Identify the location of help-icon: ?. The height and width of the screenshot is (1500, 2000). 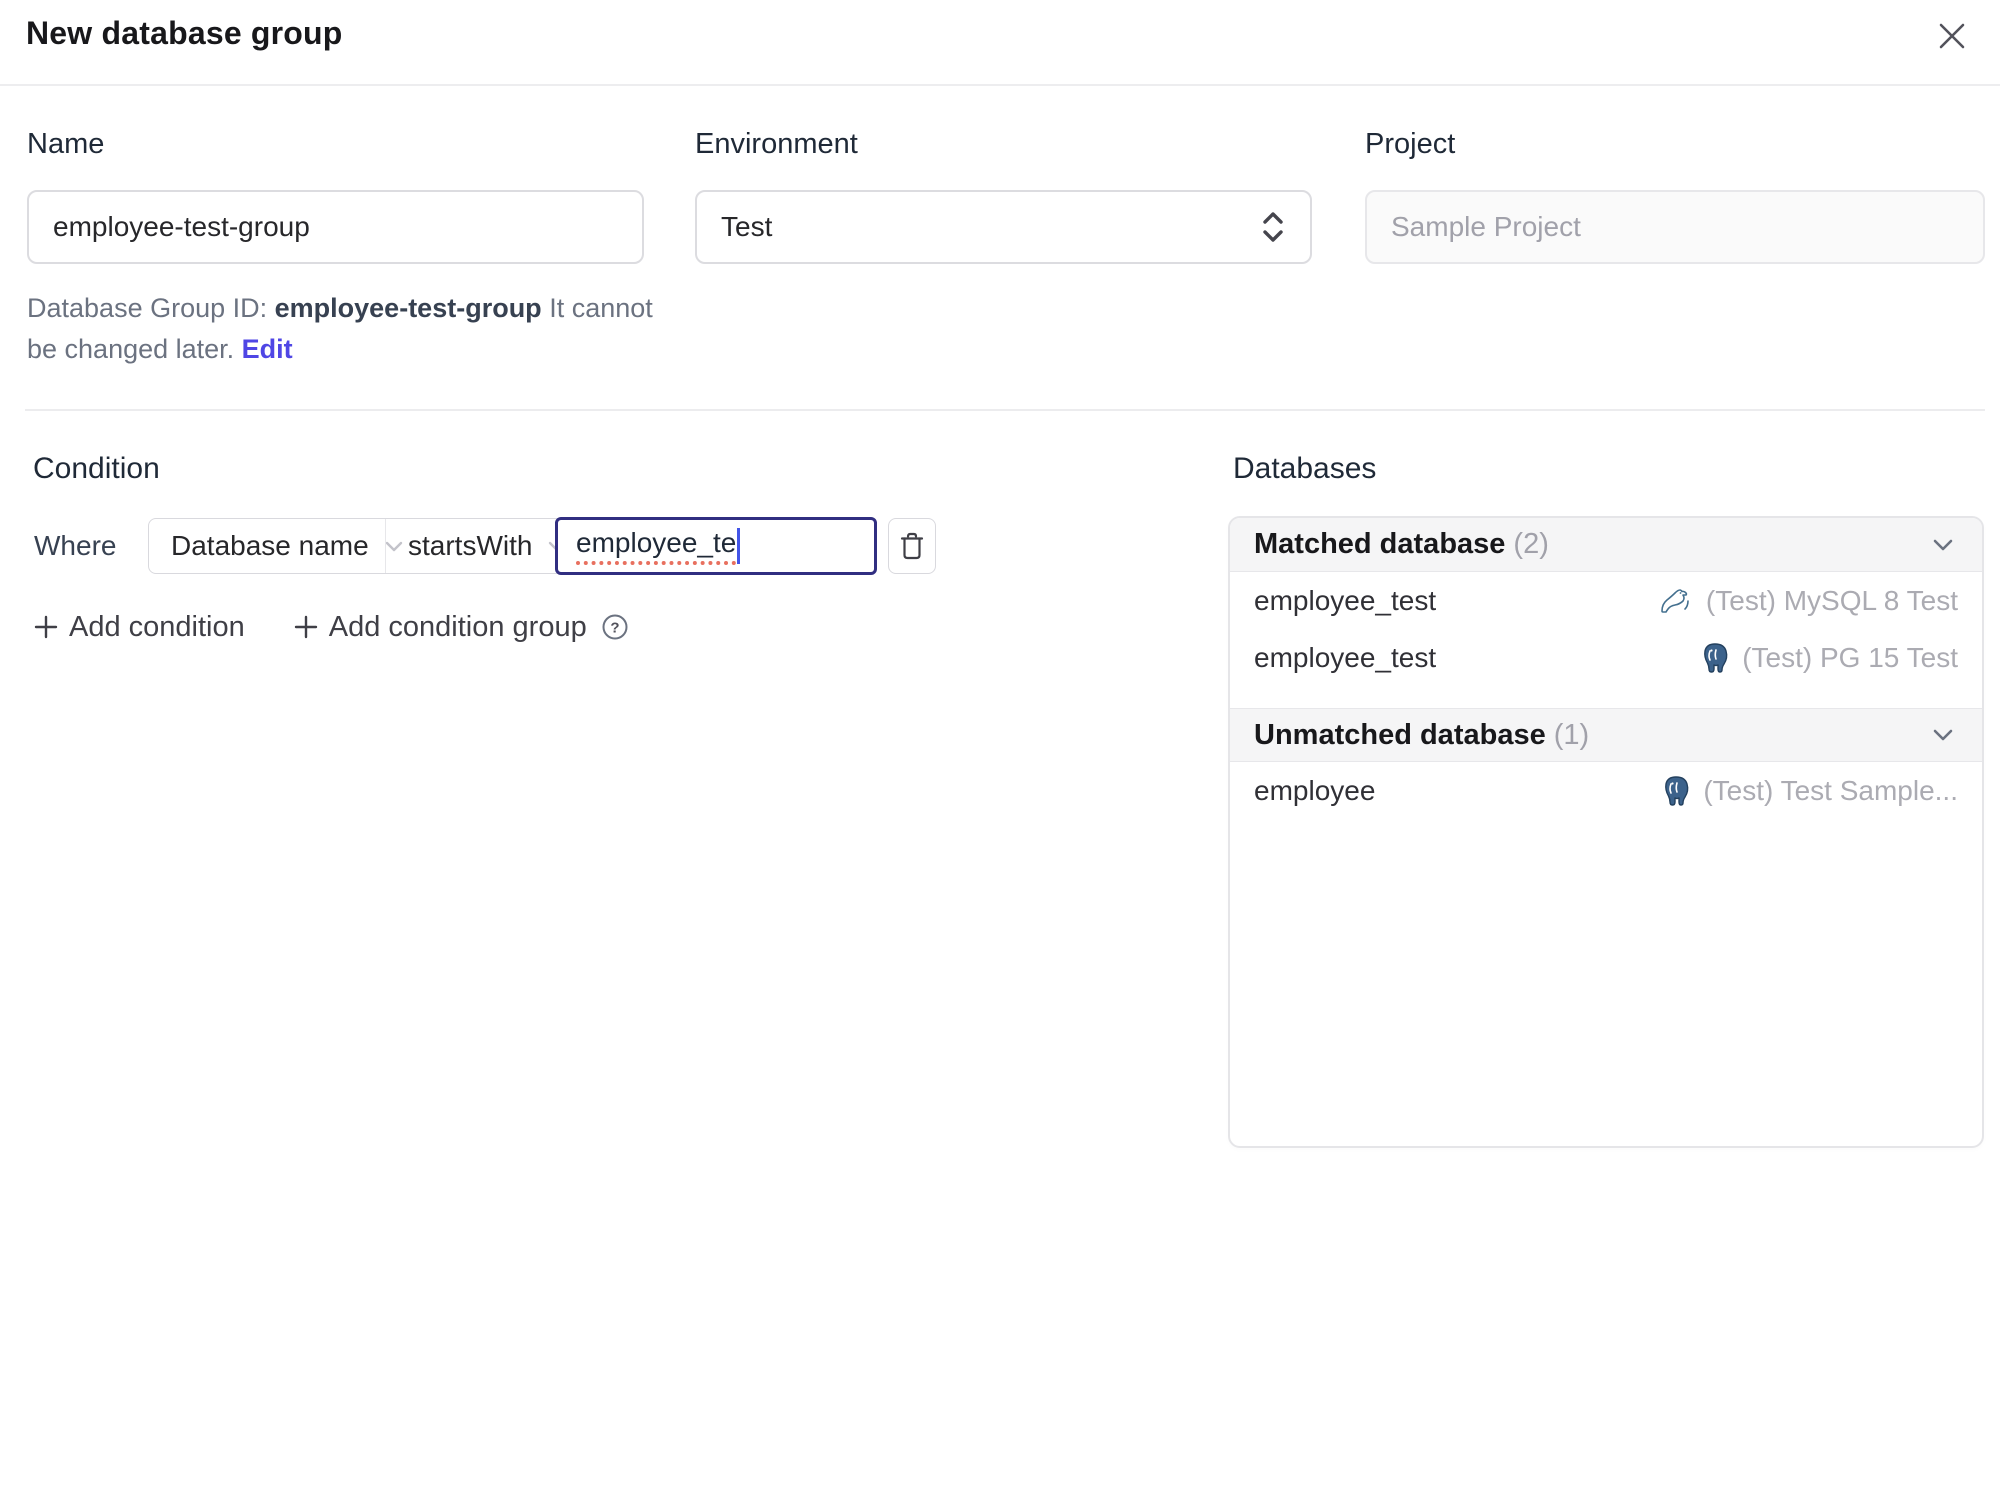
(615, 627).